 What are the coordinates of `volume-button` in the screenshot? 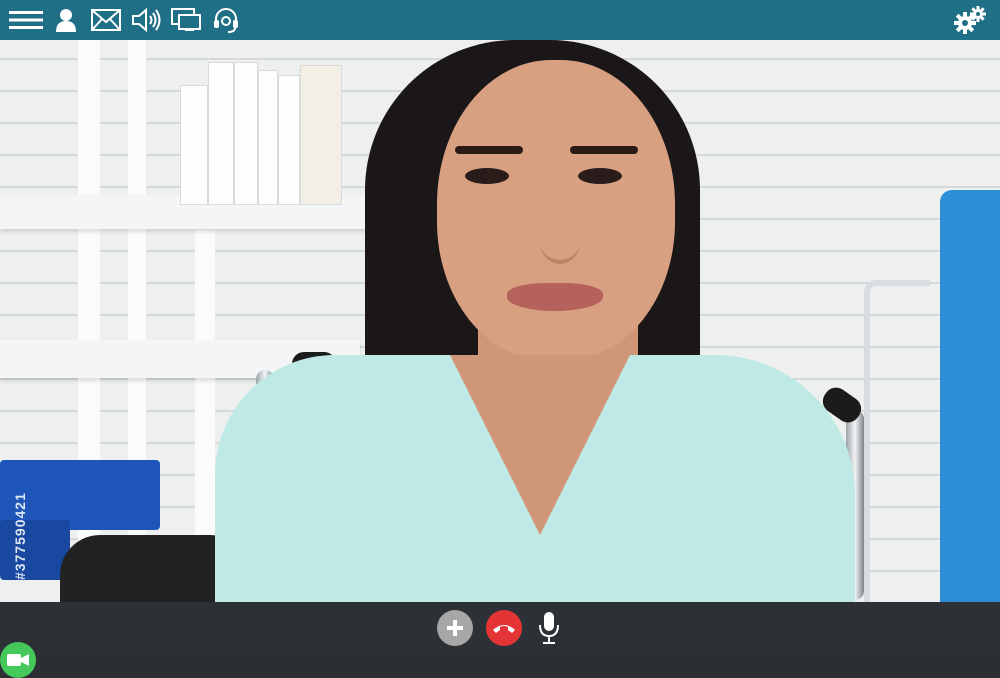 It's located at (146, 20).